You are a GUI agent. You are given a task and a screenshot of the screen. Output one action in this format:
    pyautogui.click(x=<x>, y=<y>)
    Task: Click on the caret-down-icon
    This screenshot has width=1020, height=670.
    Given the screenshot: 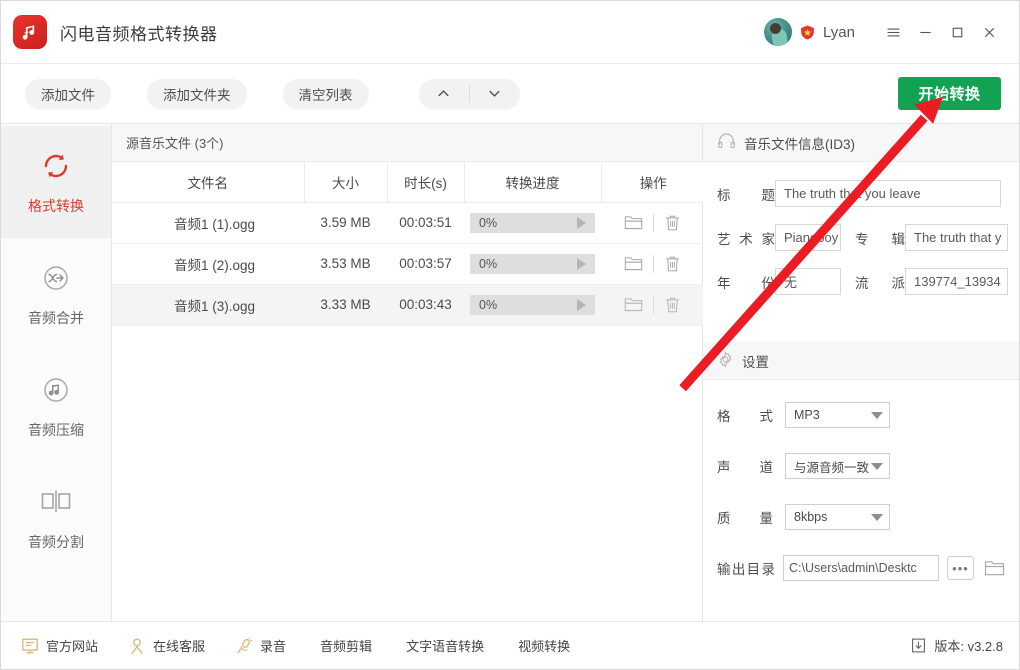 What is the action you would take?
    pyautogui.click(x=877, y=517)
    